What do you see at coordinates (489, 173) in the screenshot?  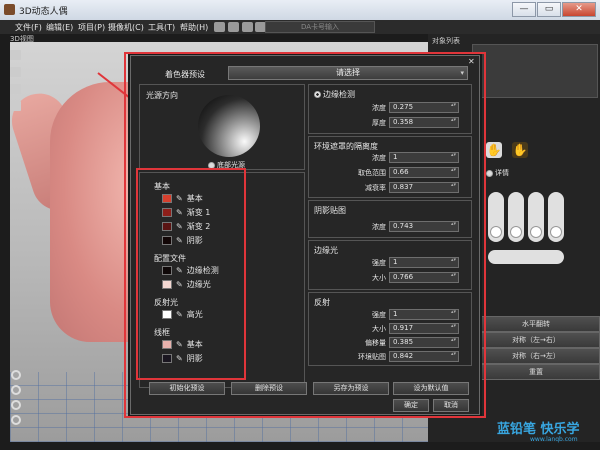 I see `detail-radio` at bounding box center [489, 173].